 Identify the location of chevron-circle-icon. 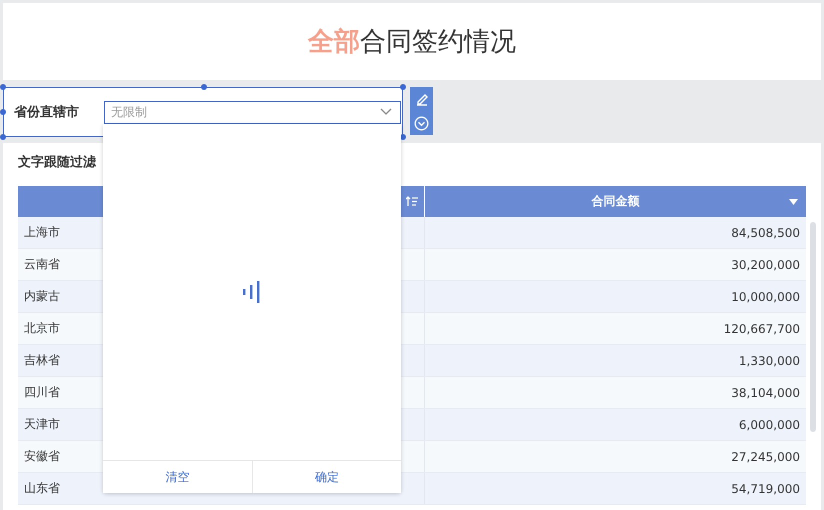
(421, 123).